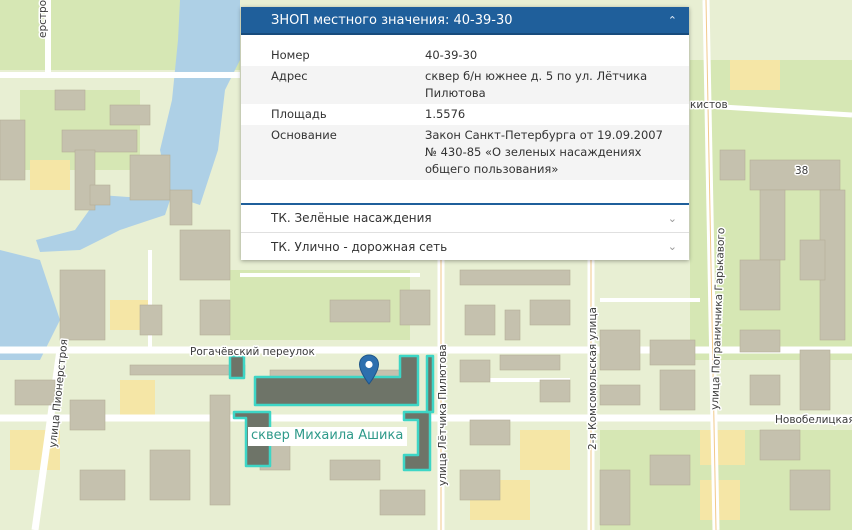 This screenshot has height=530, width=852. I want to click on attribute-key: Номер, so click(290, 55).